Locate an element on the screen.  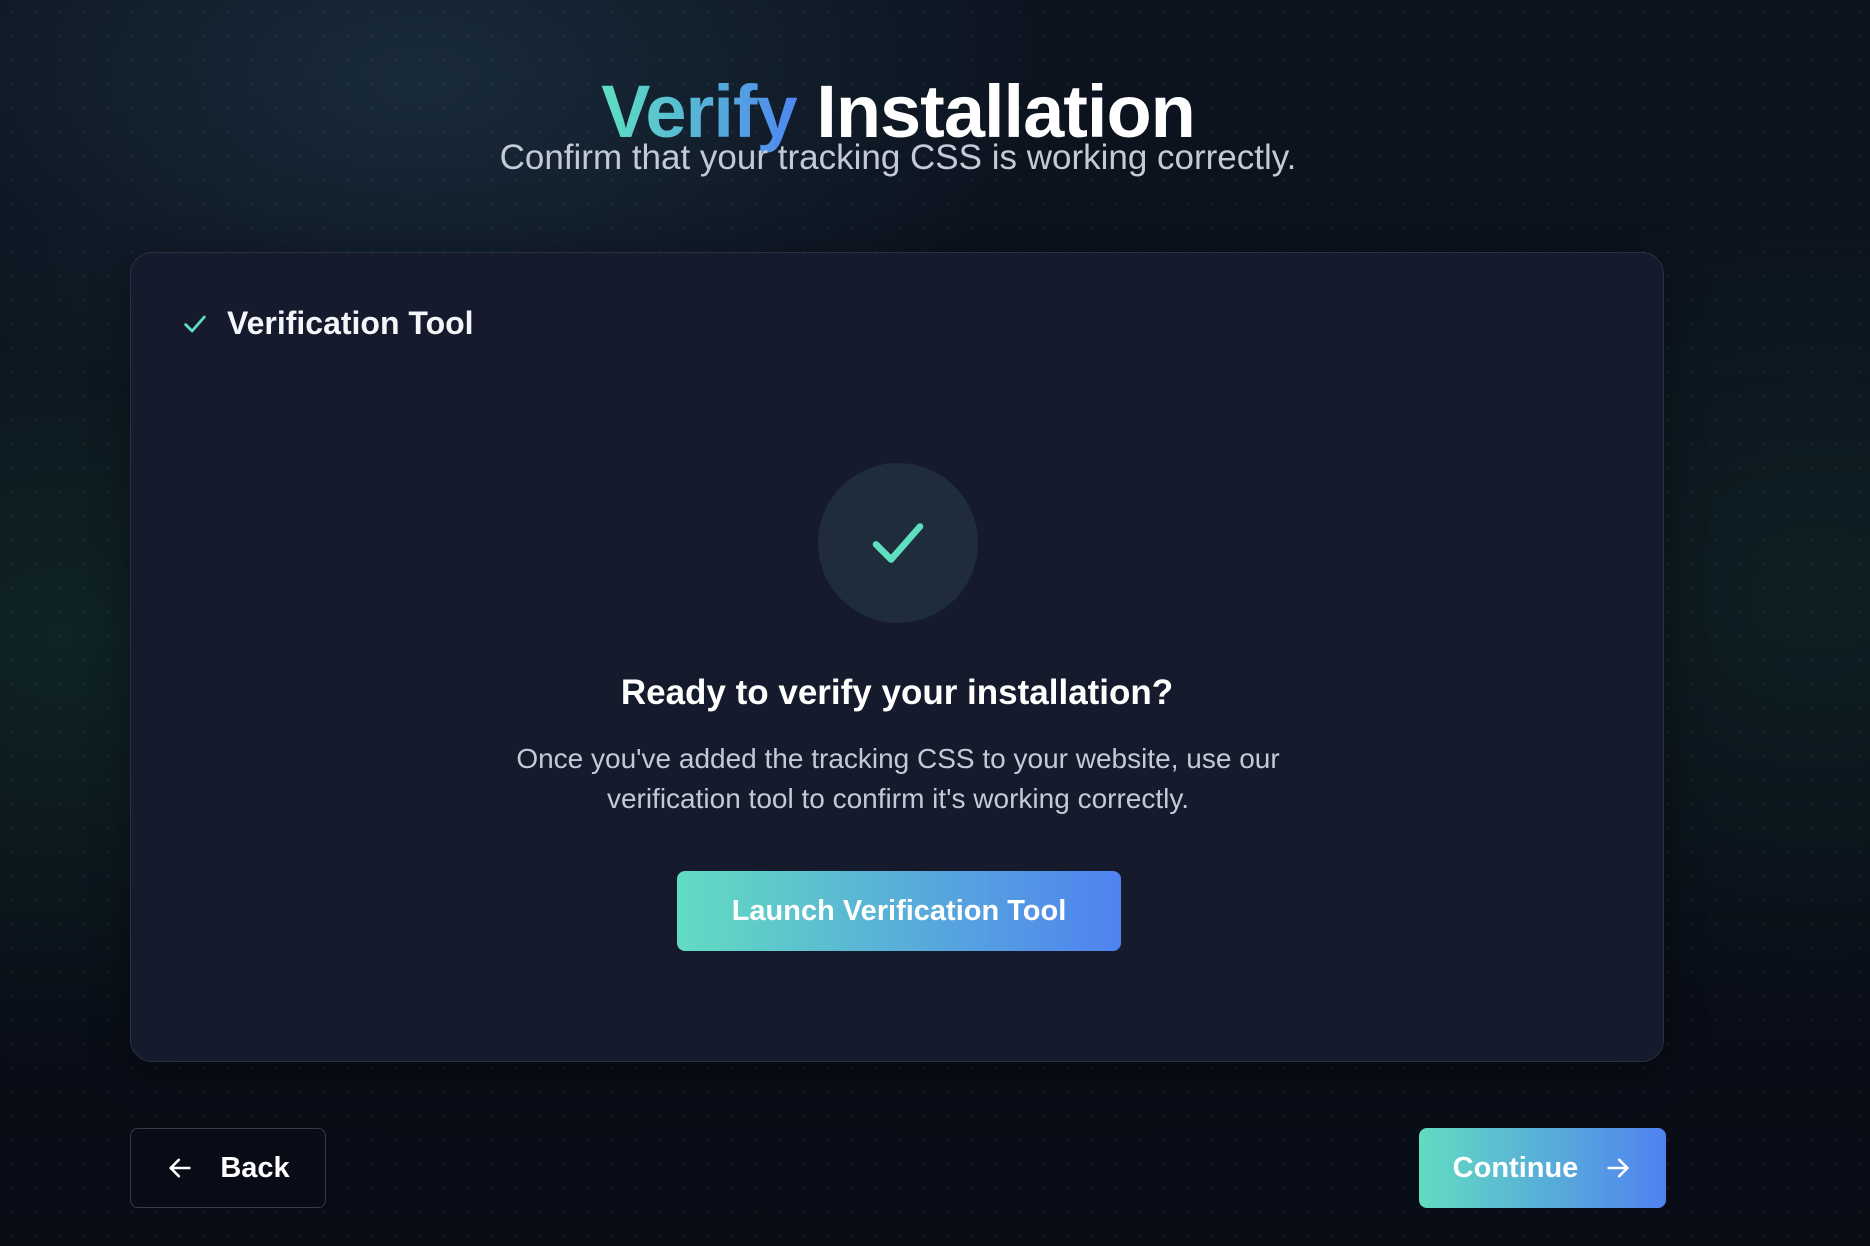
arrow-left-icon is located at coordinates (180, 1168).